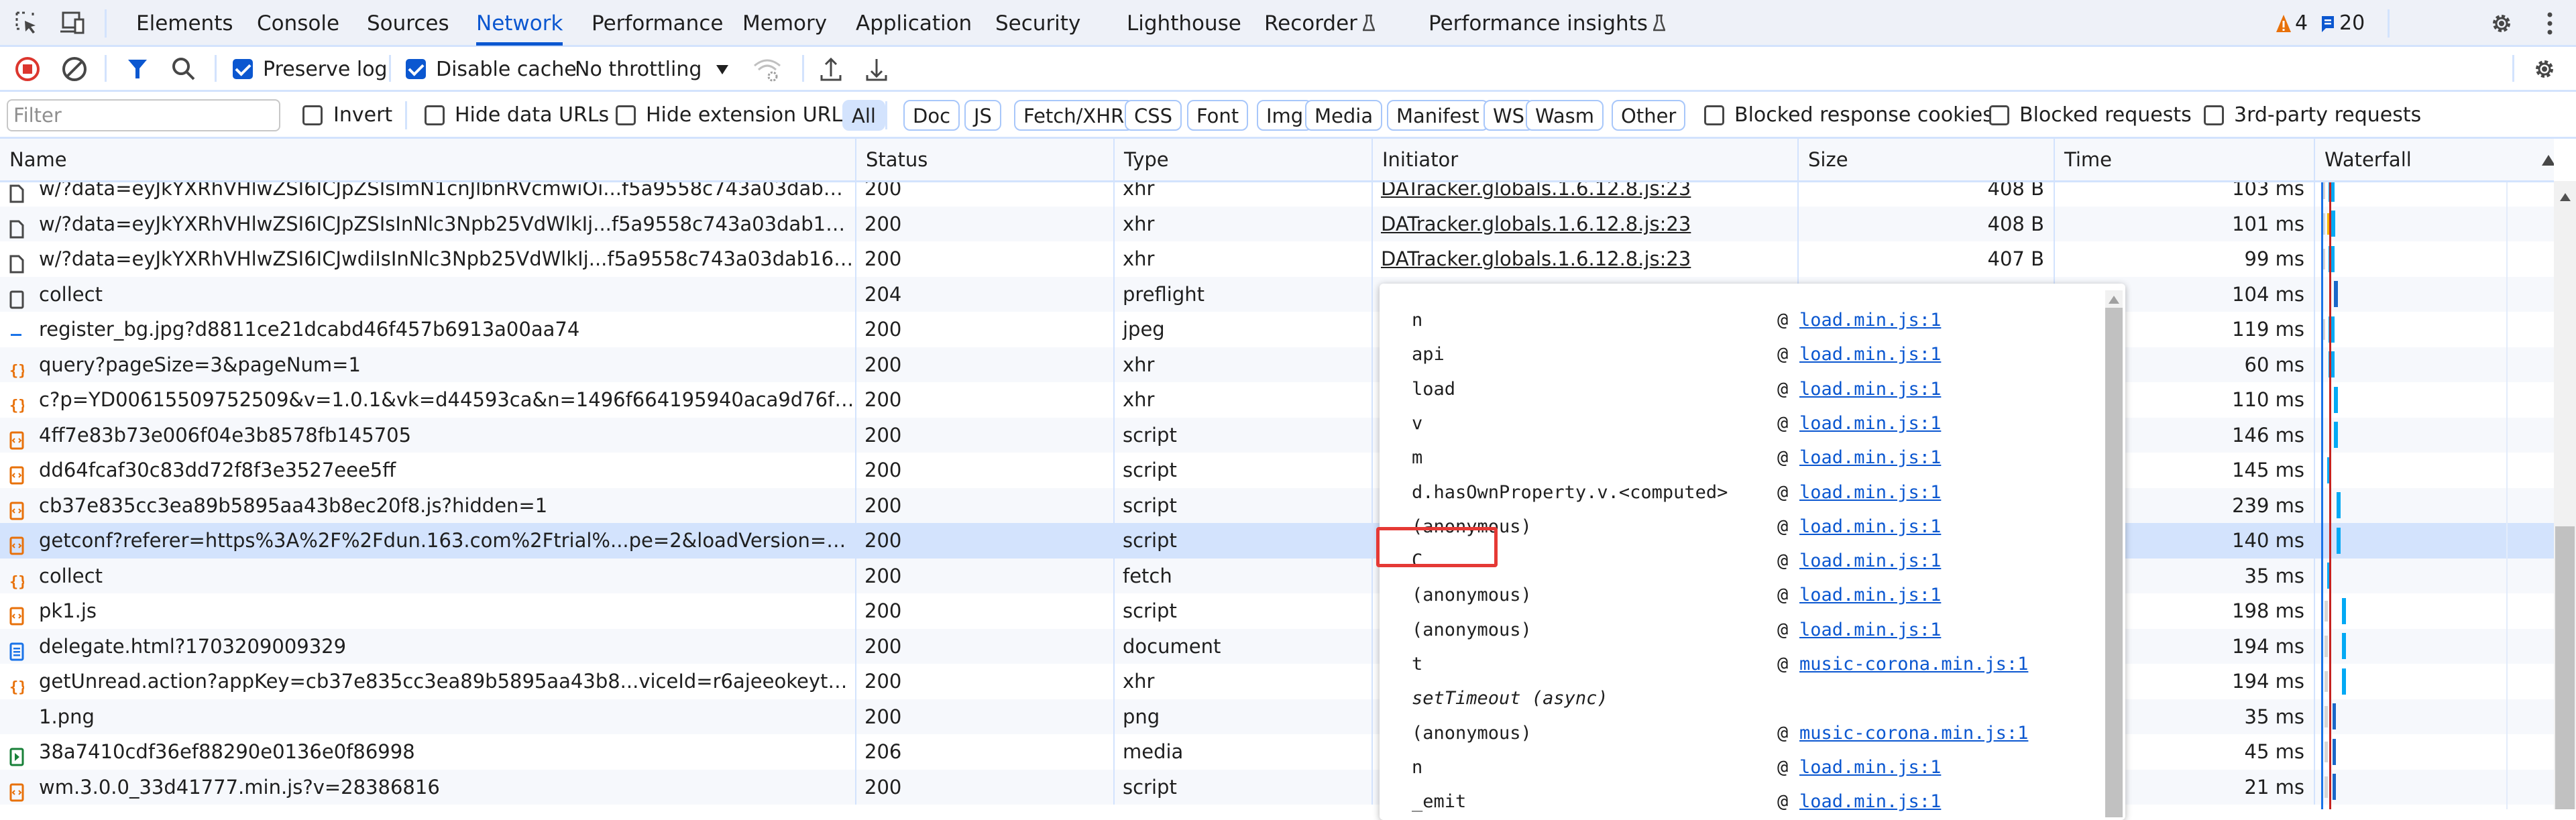 The image size is (2576, 820). What do you see at coordinates (831, 69) in the screenshot?
I see `import-har-icon` at bounding box center [831, 69].